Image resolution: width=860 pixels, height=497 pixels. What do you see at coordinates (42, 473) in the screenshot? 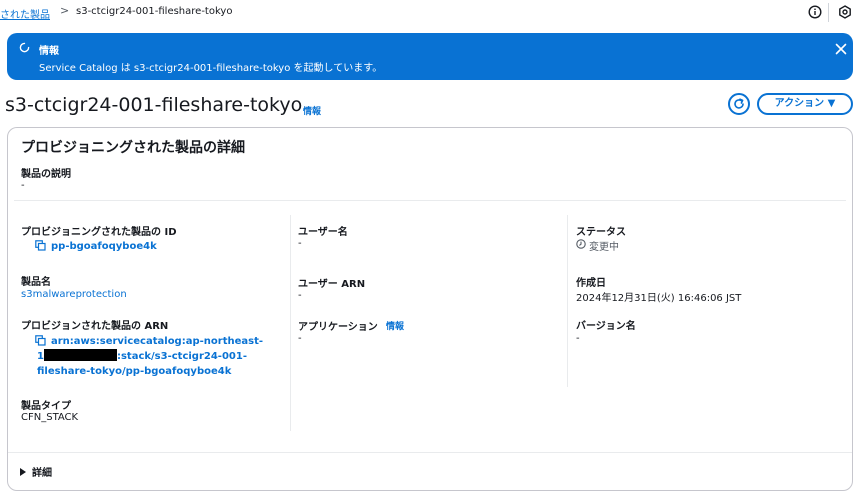
I see `expand-details-label: 詳細` at bounding box center [42, 473].